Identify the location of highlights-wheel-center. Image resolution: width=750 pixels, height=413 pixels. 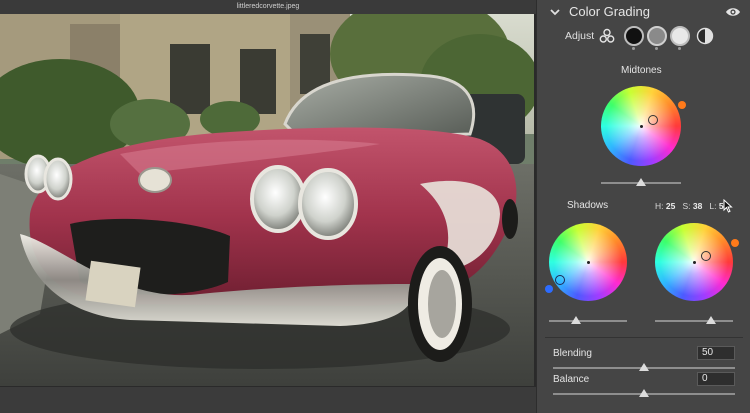
(694, 262).